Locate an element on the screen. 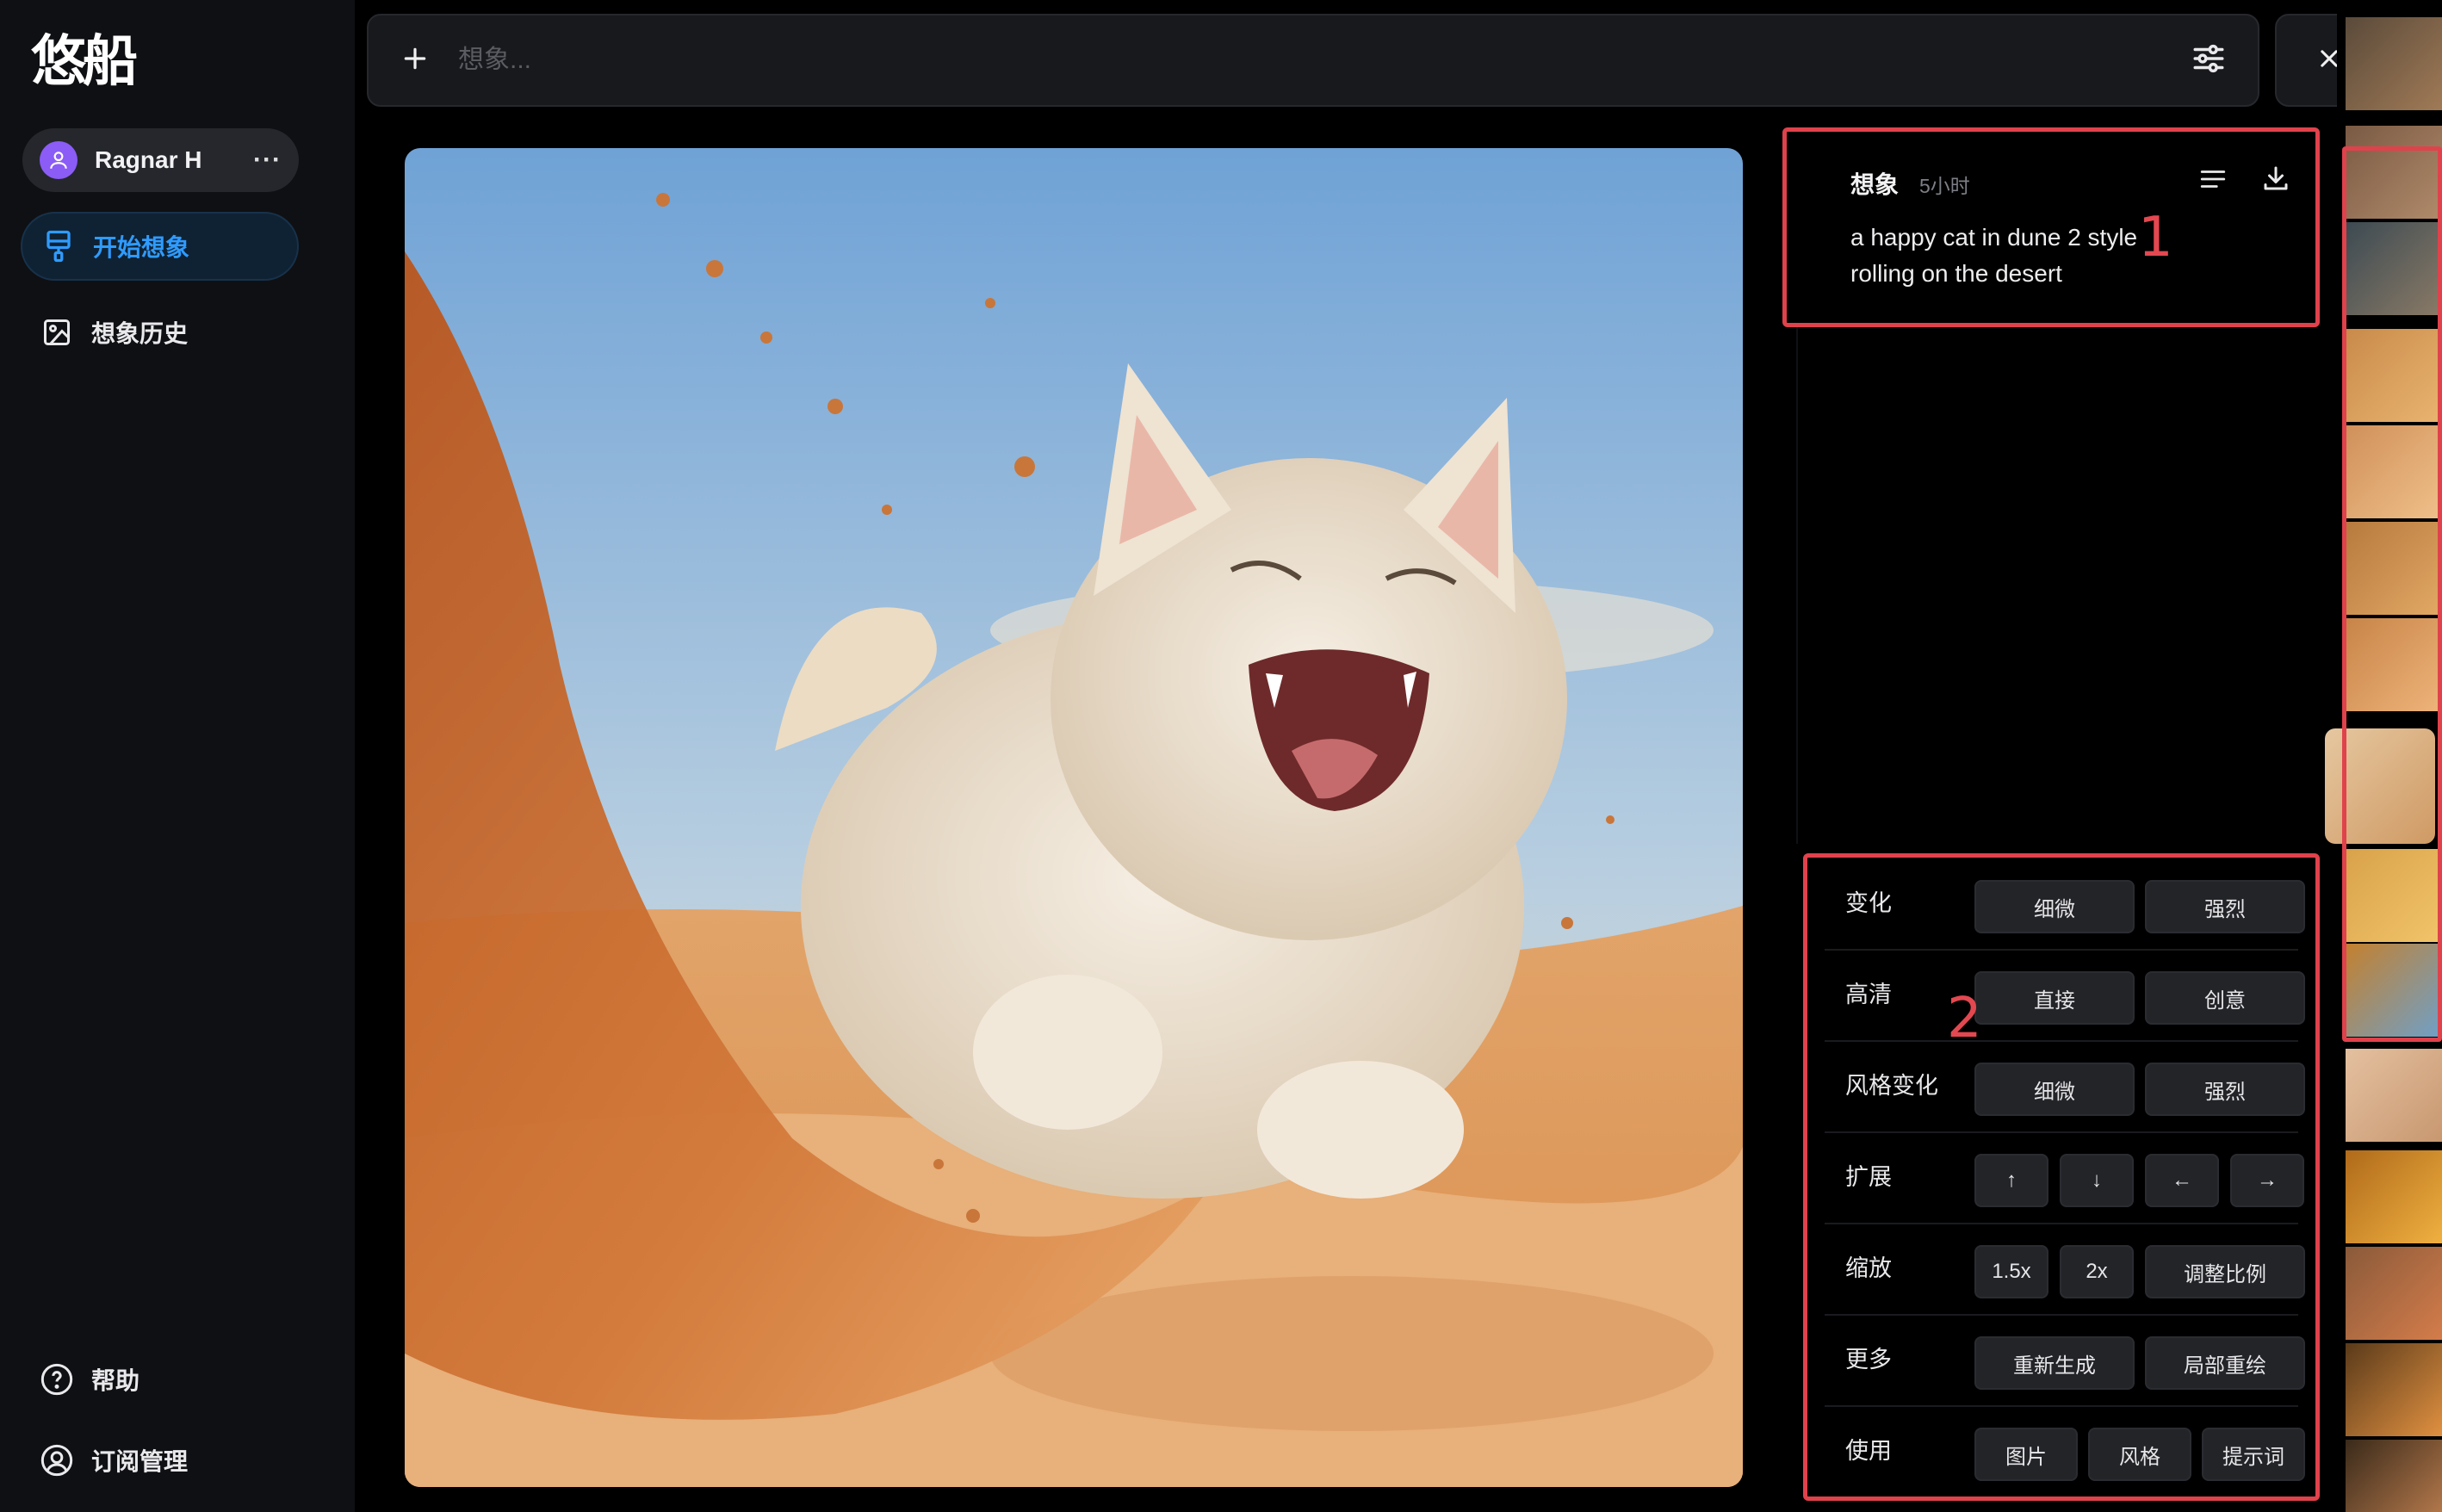 This screenshot has width=2442, height=1512. user-menu: Ragnar H ··· is located at coordinates (160, 160).